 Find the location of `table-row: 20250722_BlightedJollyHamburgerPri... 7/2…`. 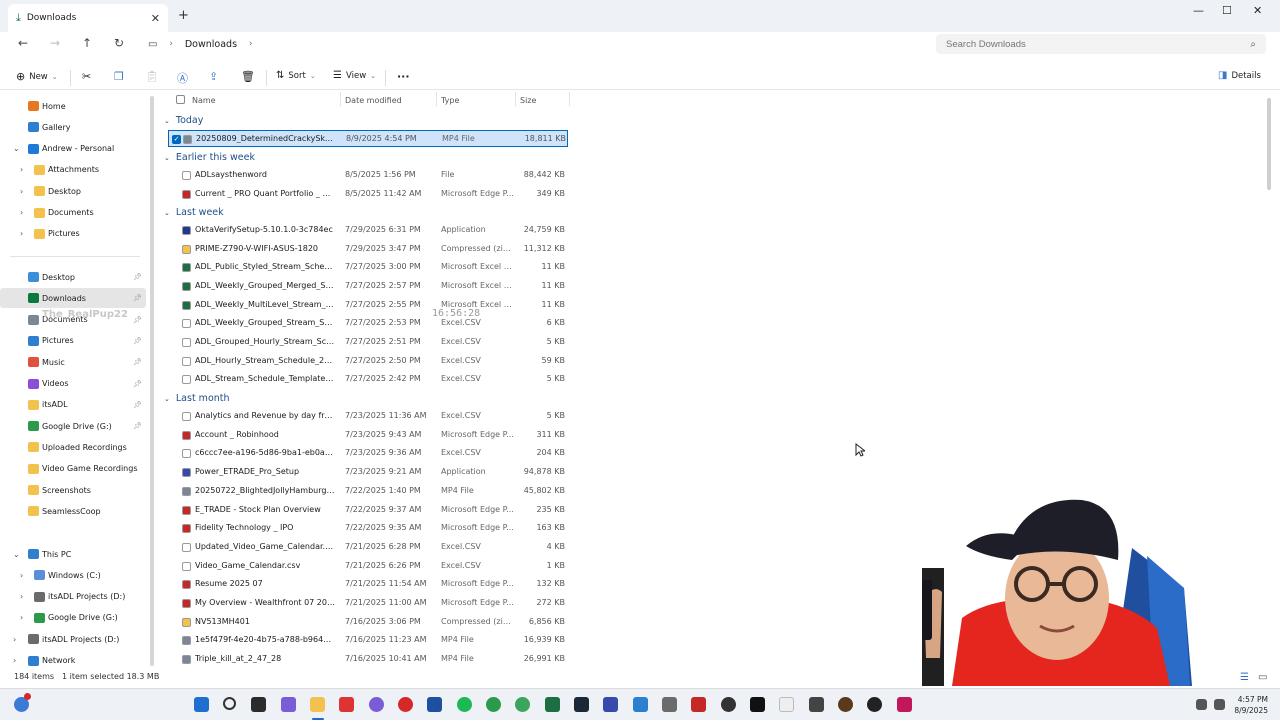

table-row: 20250722_BlightedJollyHamburgerPri... 7/2… is located at coordinates (368, 491).